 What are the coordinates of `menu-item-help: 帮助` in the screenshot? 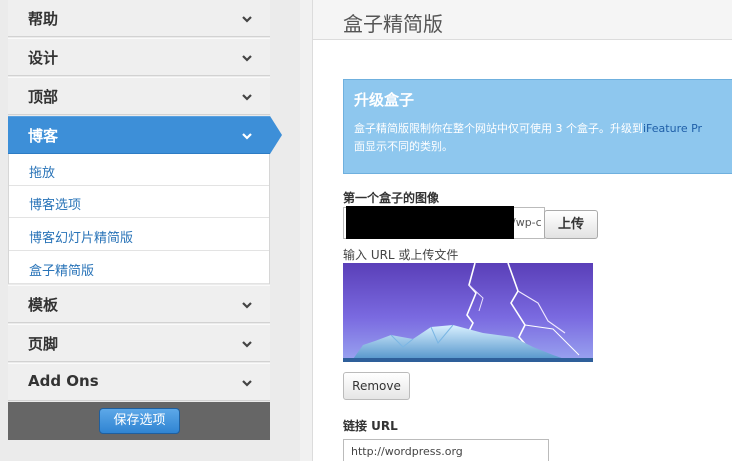 It's located at (139, 18).